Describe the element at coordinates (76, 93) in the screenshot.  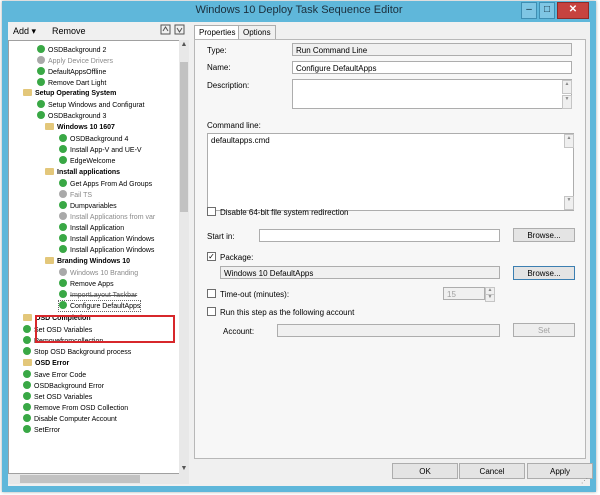
I see `tree-item-label: Setup Operating System` at that location.